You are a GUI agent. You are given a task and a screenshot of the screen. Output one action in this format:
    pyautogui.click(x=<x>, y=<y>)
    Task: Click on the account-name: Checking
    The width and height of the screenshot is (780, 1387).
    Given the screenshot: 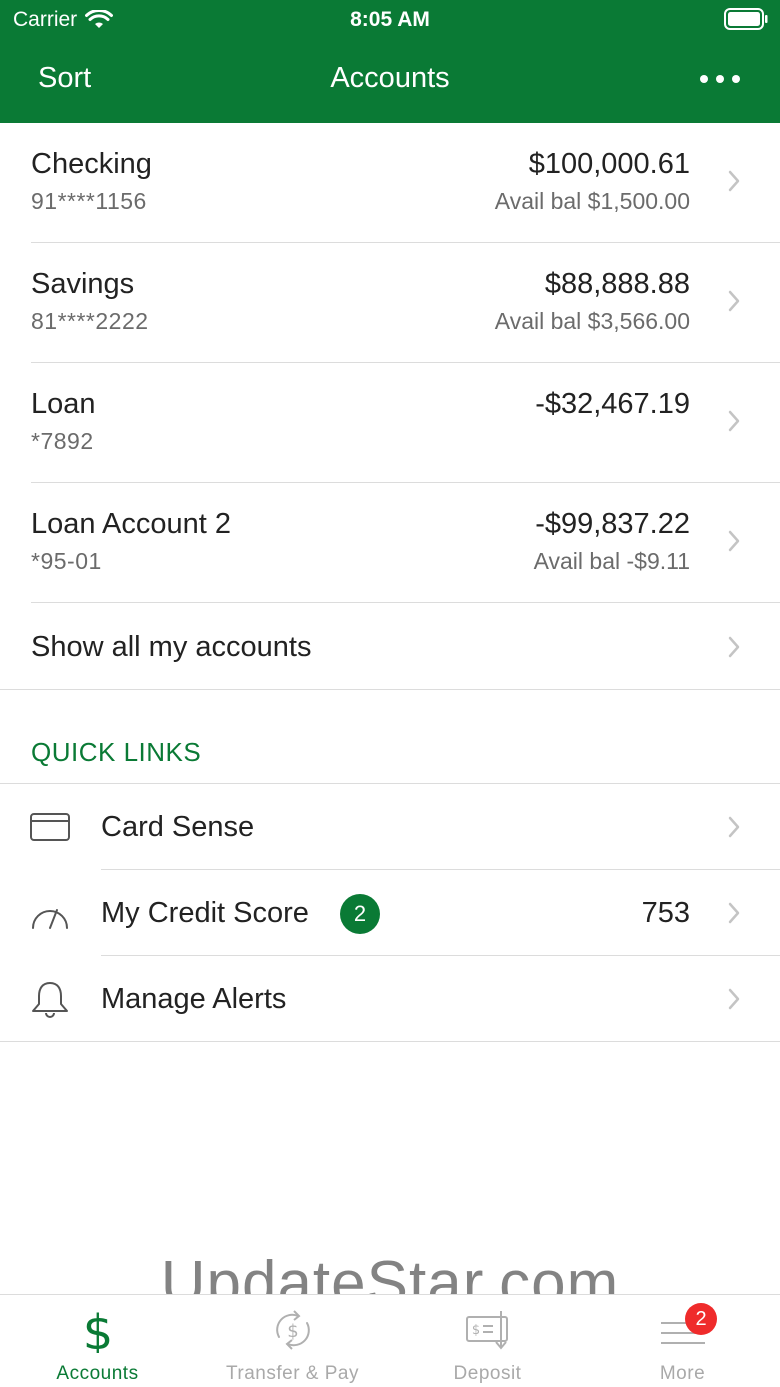 What is the action you would take?
    pyautogui.click(x=91, y=164)
    